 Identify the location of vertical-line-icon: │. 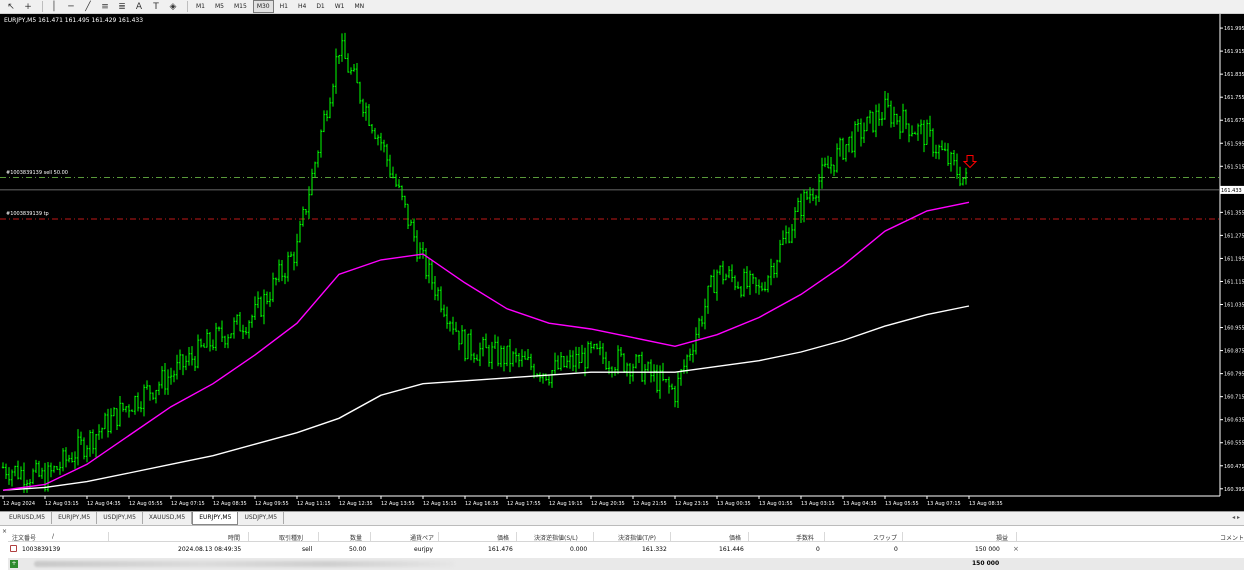
(54, 7).